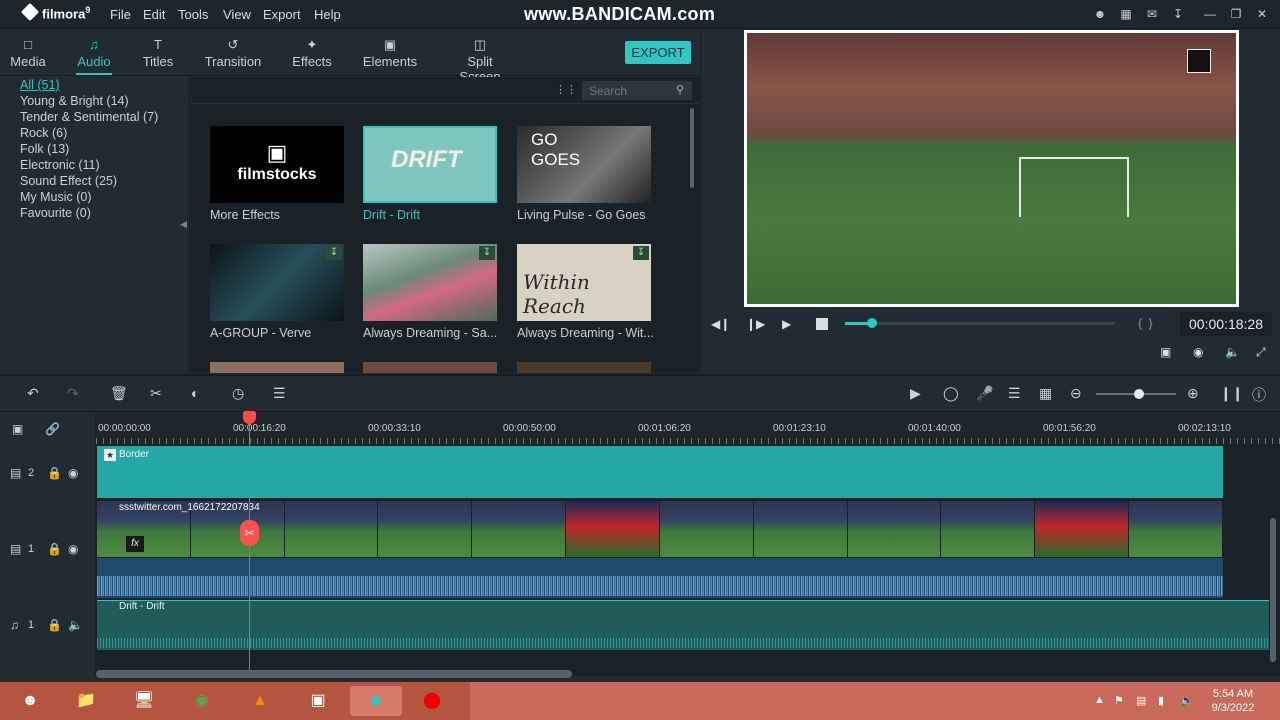 This screenshot has width=1280, height=720. What do you see at coordinates (279, 393) in the screenshot?
I see `adjust-icon: ☰` at bounding box center [279, 393].